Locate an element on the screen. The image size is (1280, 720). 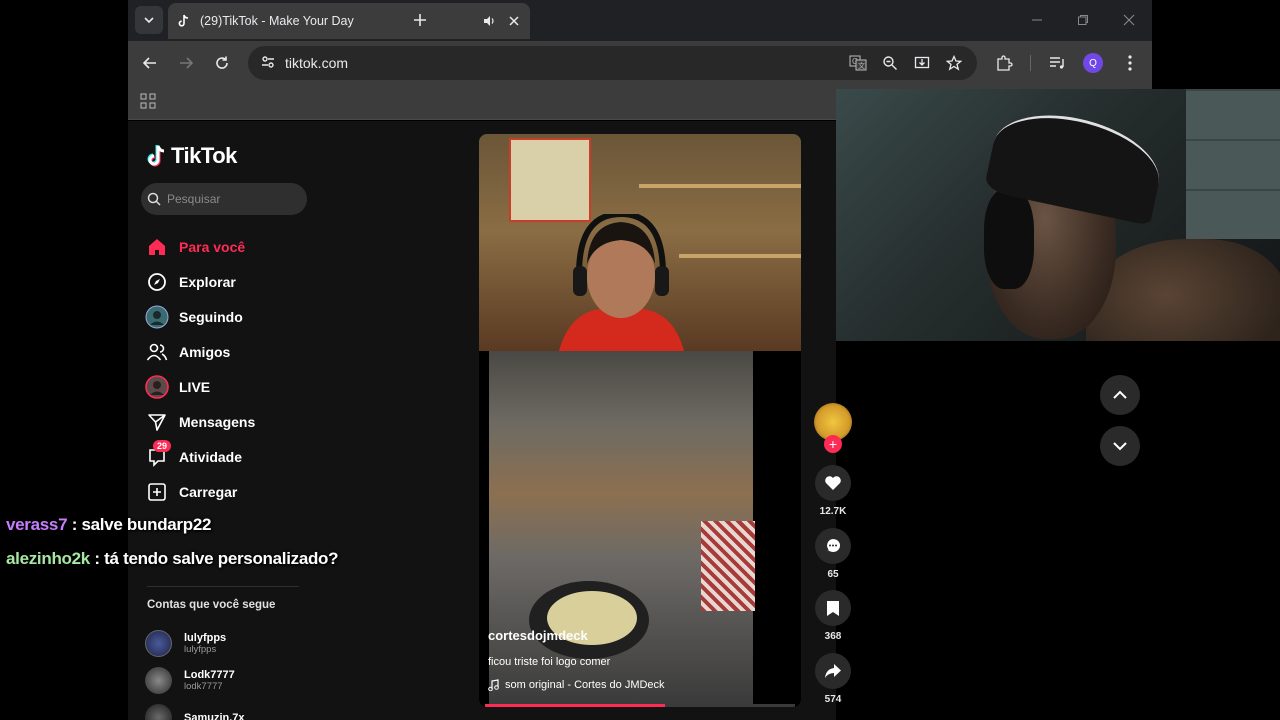
tiktok-logo: TikTok is located at coordinates (191, 156).